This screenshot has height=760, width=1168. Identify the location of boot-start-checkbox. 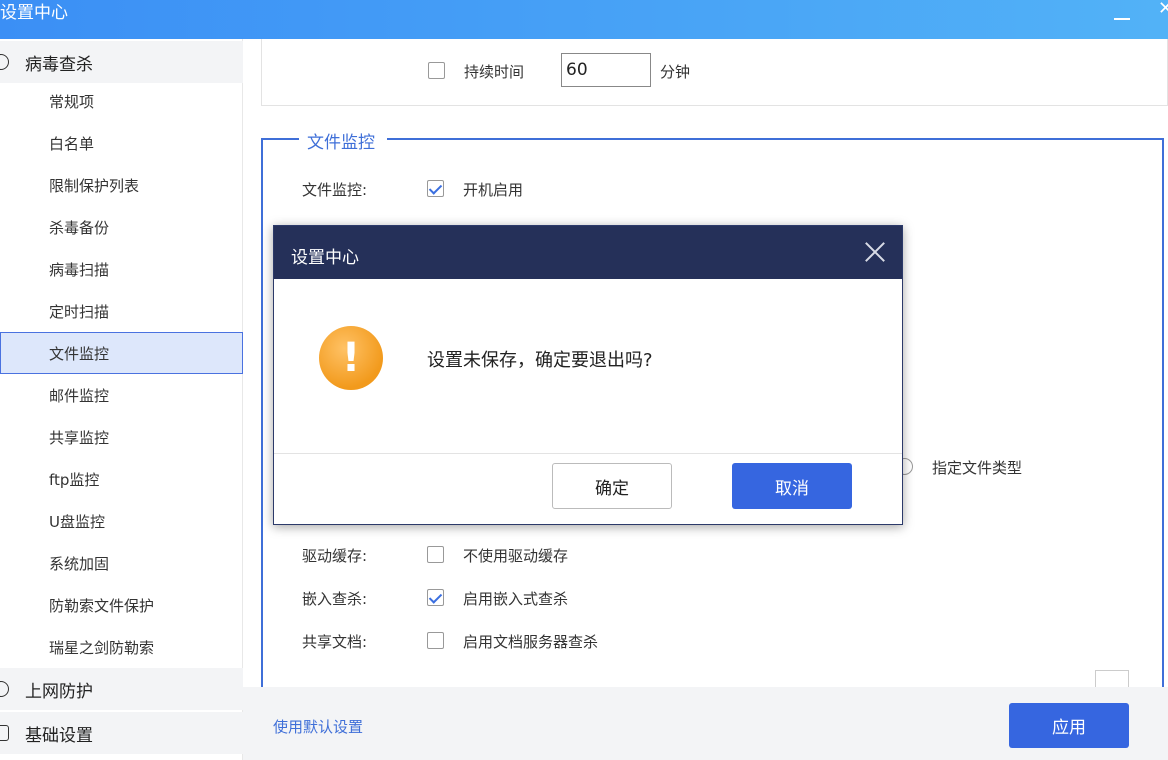
(435, 188).